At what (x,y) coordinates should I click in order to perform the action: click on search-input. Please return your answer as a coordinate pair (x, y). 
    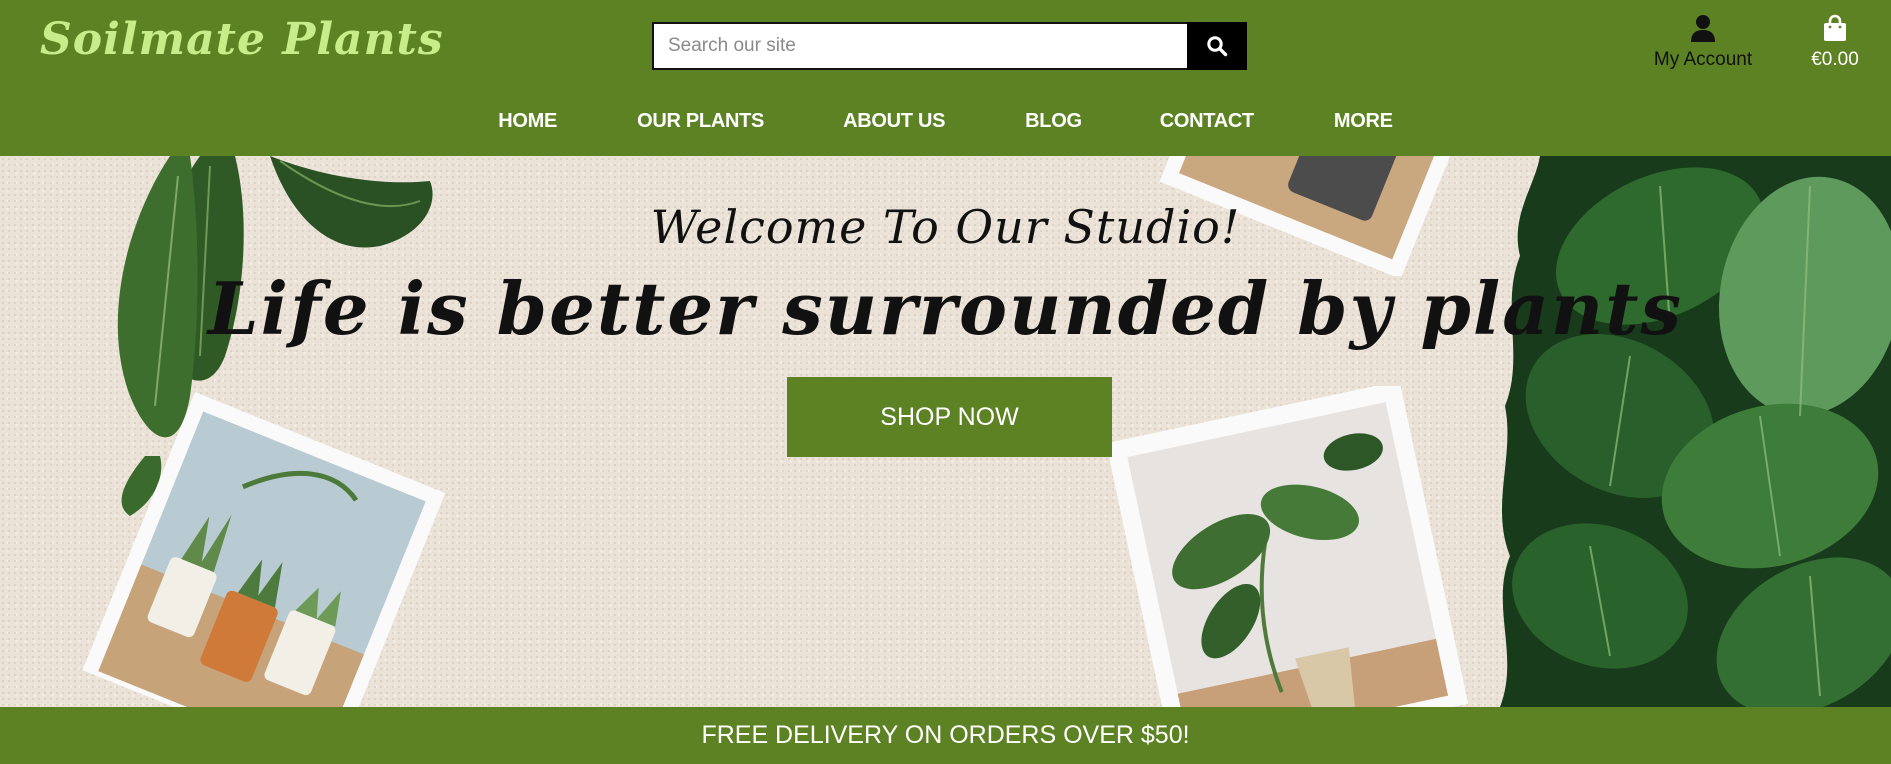
    Looking at the image, I should click on (919, 46).